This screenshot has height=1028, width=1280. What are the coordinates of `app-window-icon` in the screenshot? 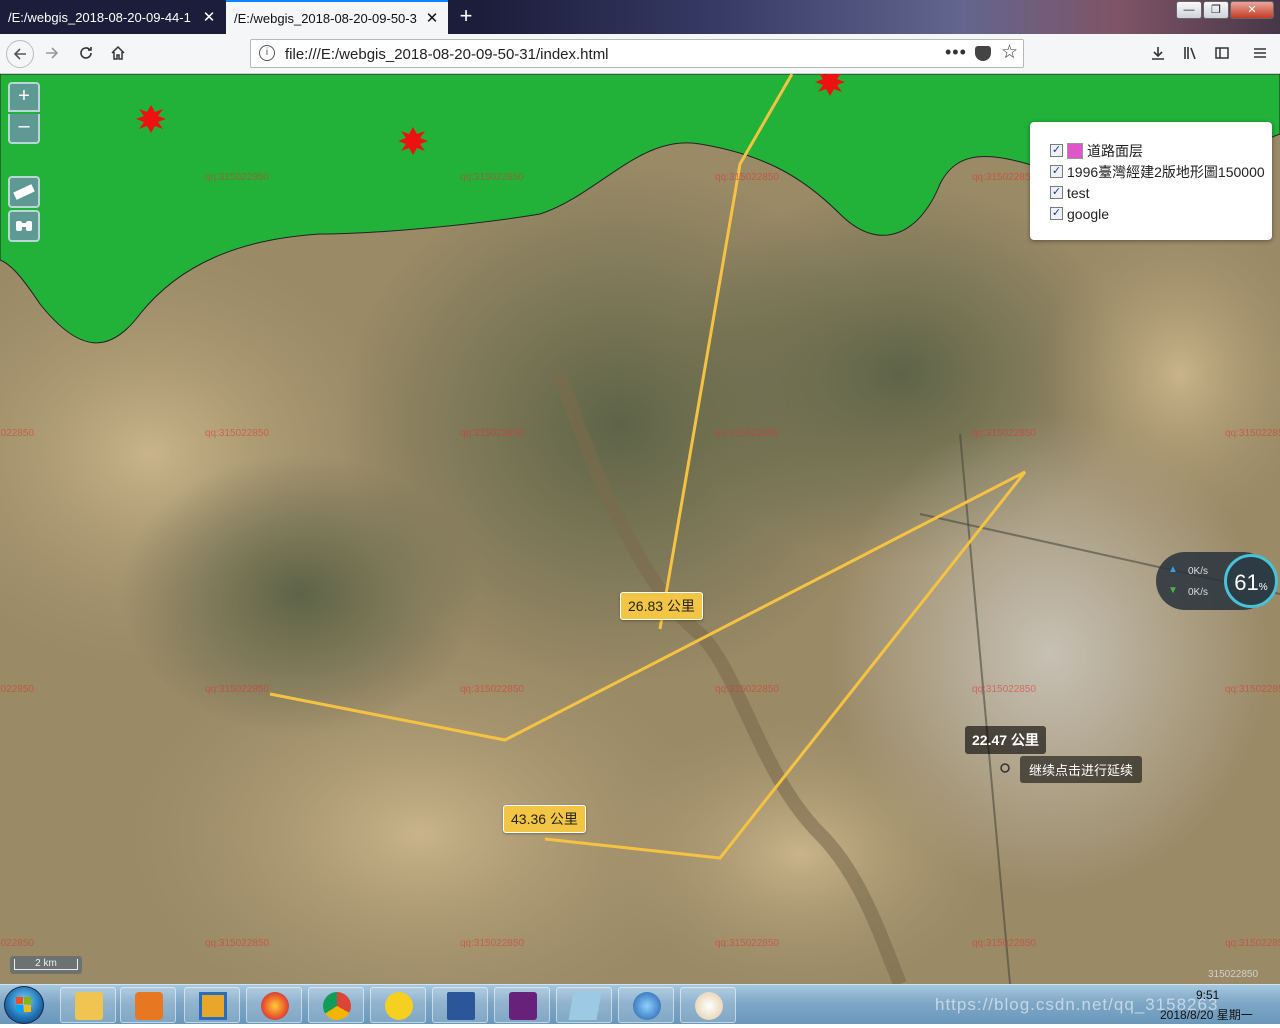 It's located at (213, 1006).